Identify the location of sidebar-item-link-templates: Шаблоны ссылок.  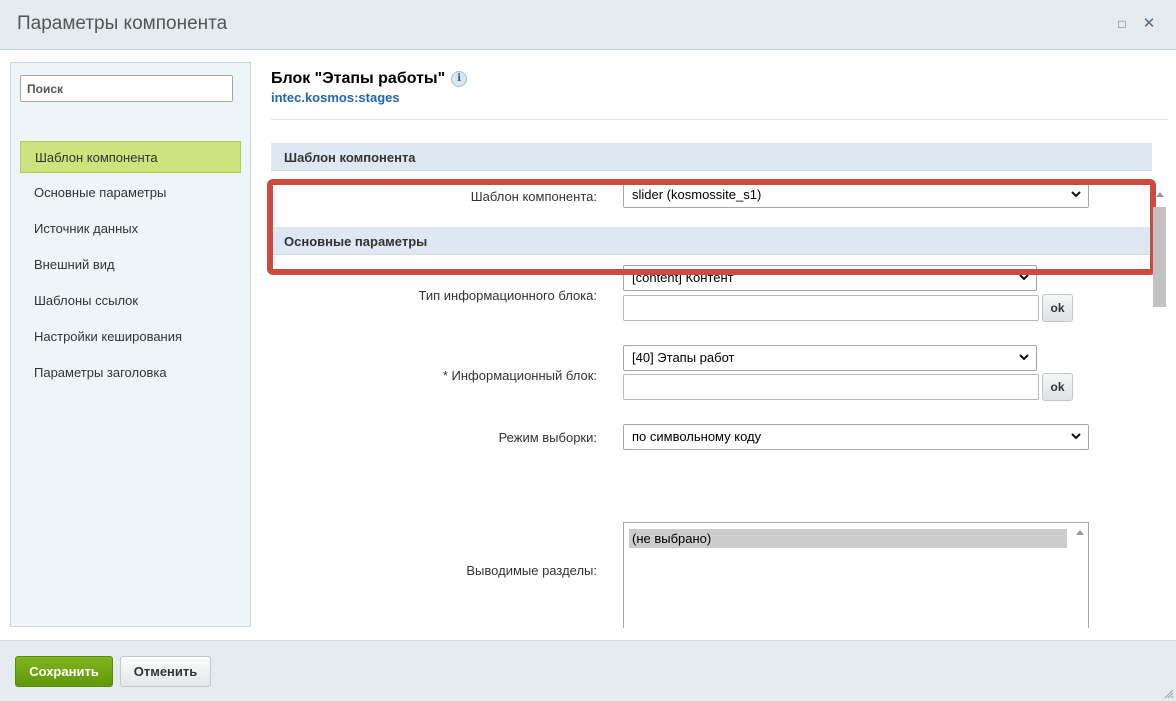
(130, 301).